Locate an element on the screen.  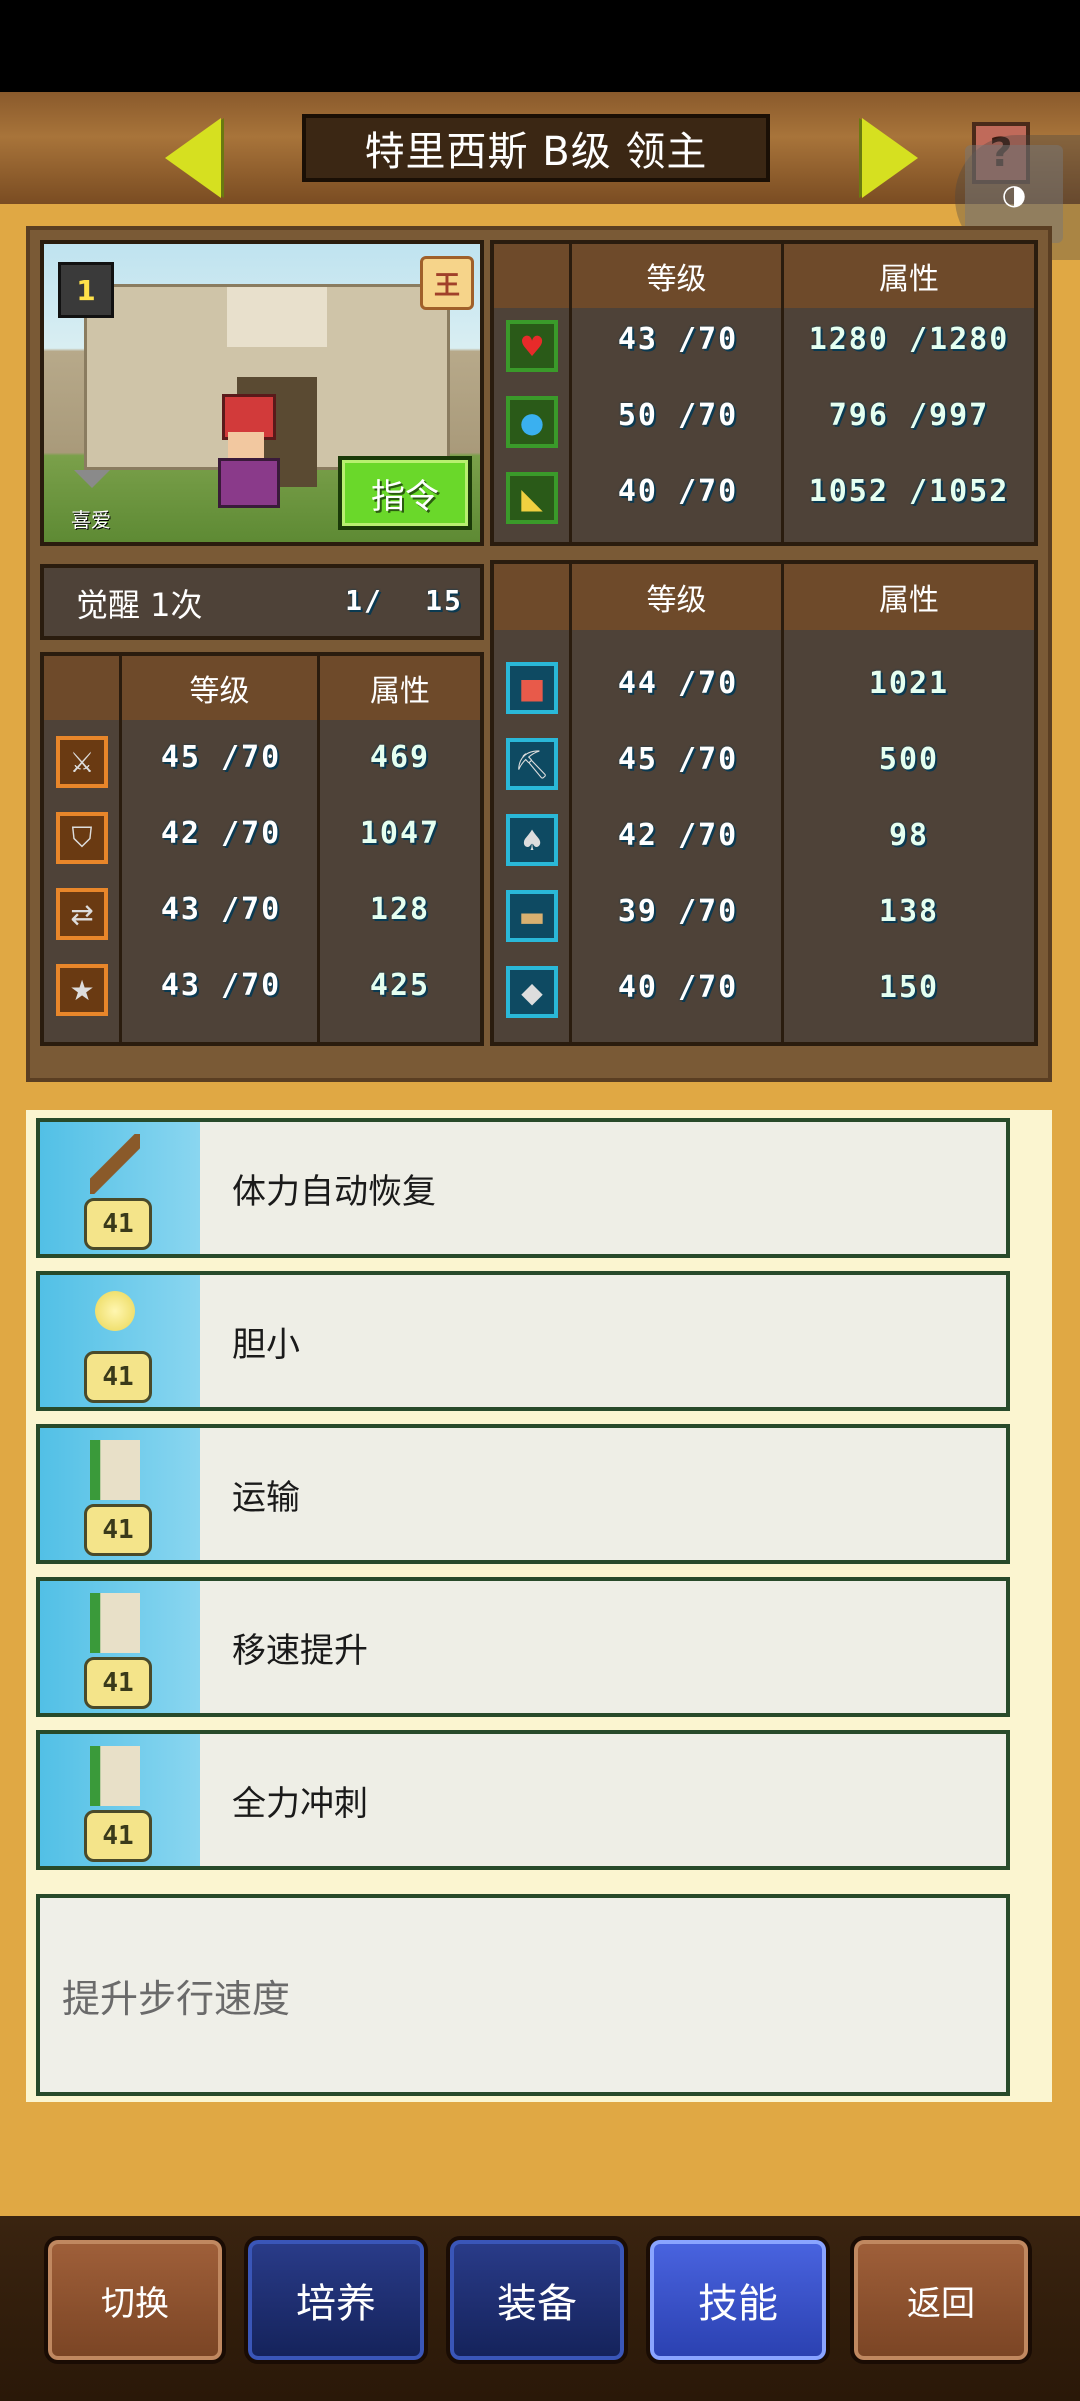
awaken-max: 15 is located at coordinates (444, 600).